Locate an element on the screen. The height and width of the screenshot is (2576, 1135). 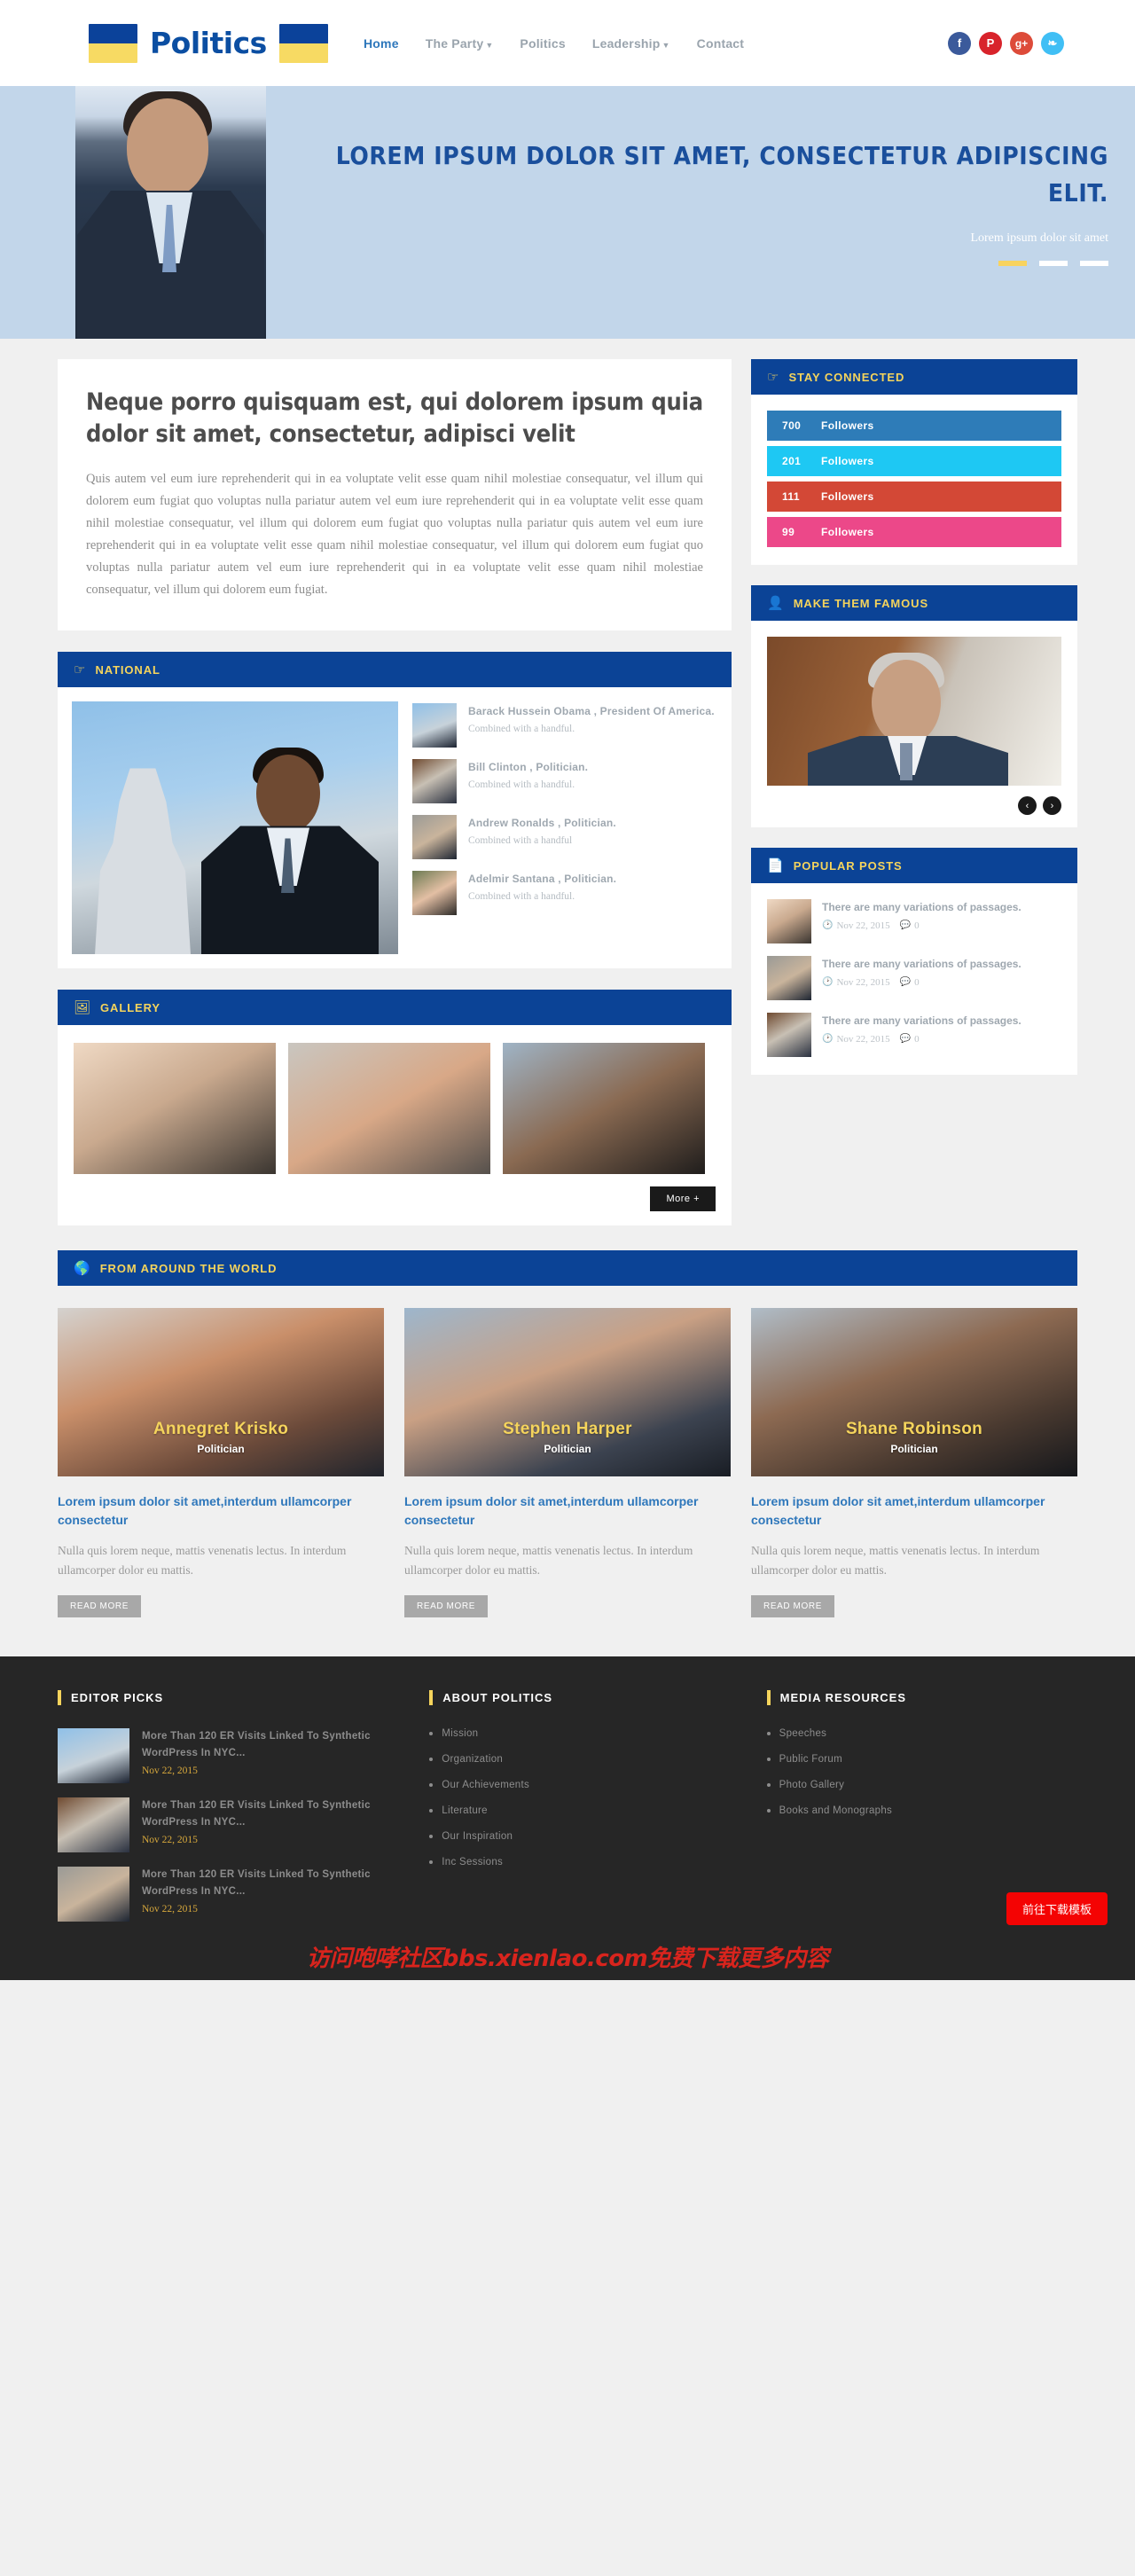
follower-row-googleplus: 111 Followers is located at coordinates (914, 497).